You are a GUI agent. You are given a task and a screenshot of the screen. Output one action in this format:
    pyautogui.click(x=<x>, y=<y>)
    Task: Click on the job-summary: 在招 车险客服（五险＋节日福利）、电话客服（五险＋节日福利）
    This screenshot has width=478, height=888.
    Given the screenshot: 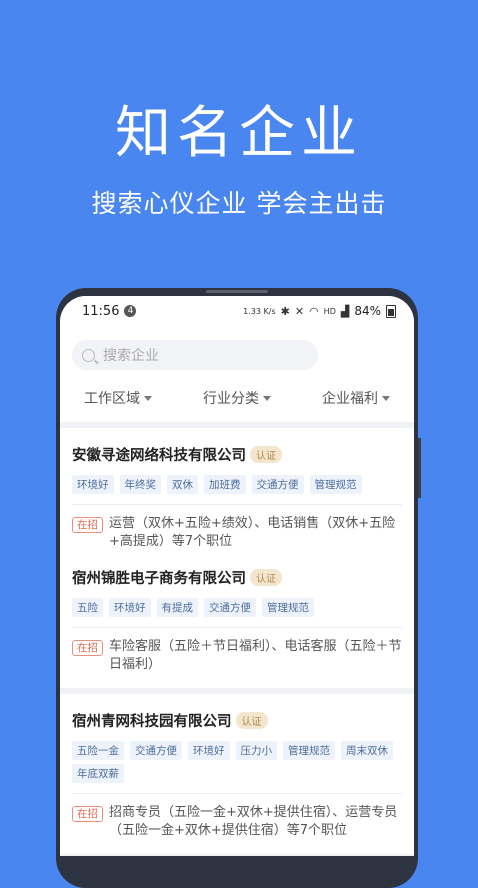 What is the action you would take?
    pyautogui.click(x=237, y=658)
    